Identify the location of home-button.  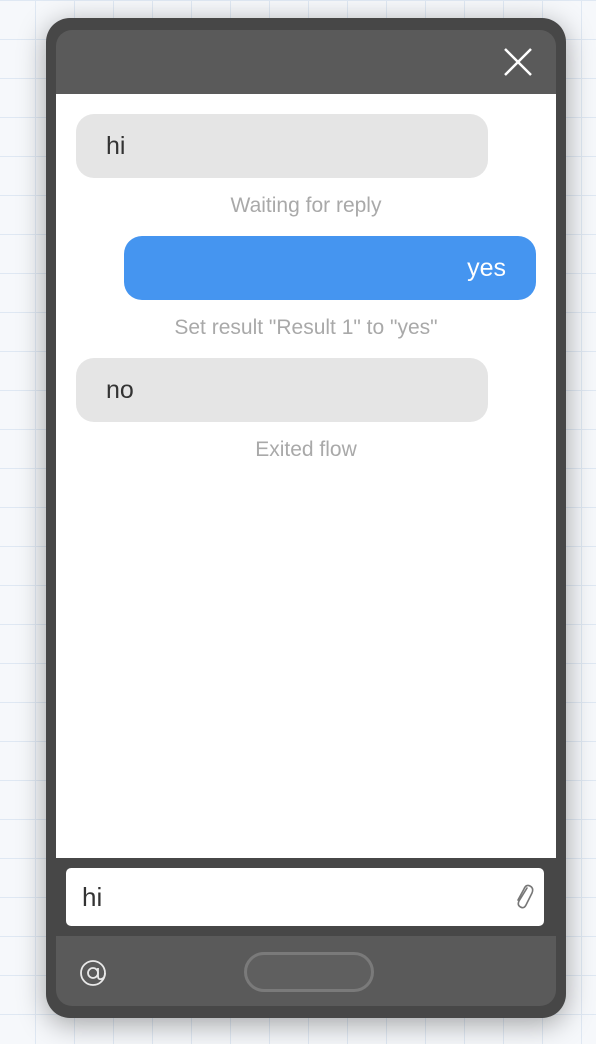
(309, 972).